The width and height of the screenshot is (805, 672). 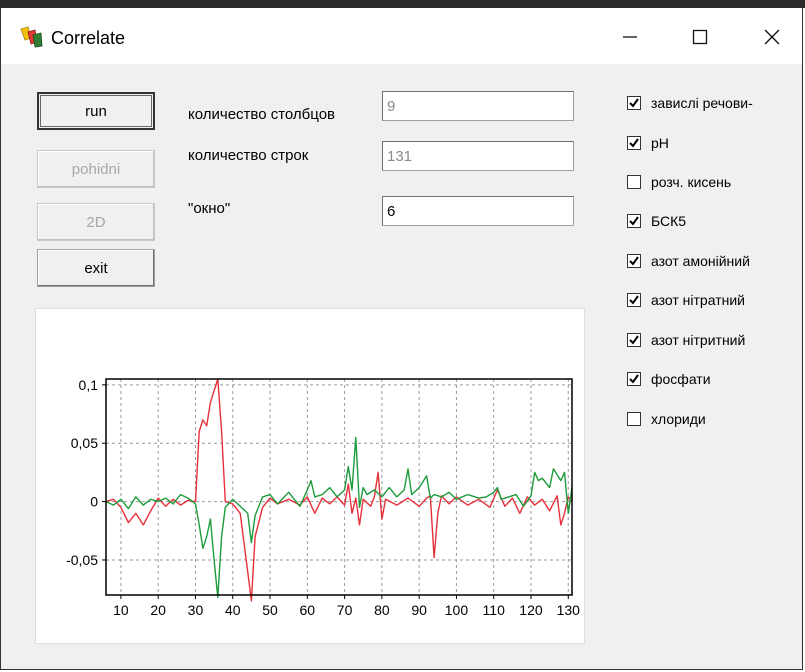 I want to click on y-tick-label: 0, so click(x=94, y=502).